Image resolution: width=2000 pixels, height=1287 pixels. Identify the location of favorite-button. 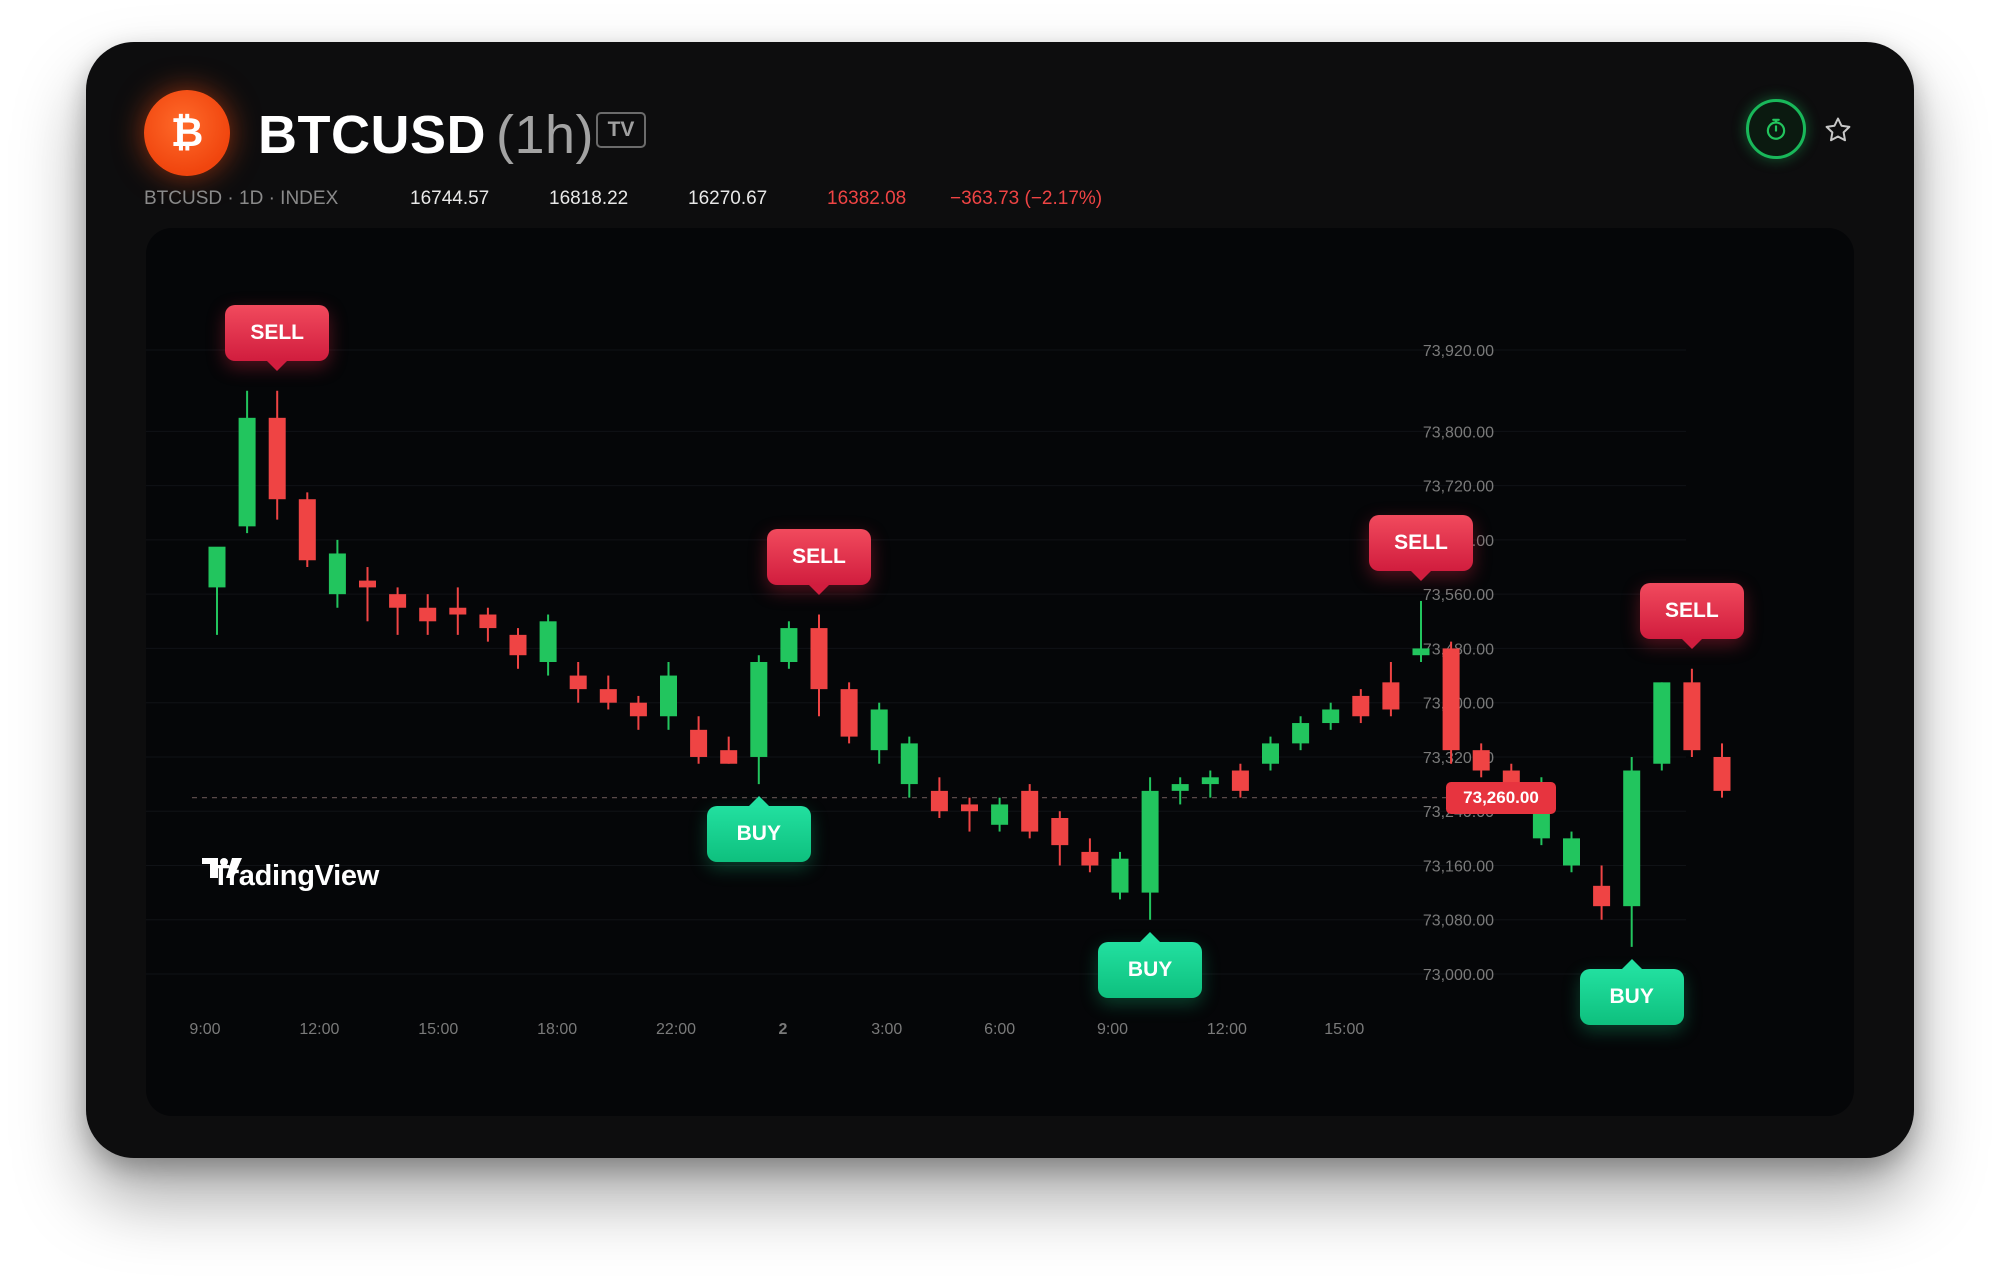
(1838, 130).